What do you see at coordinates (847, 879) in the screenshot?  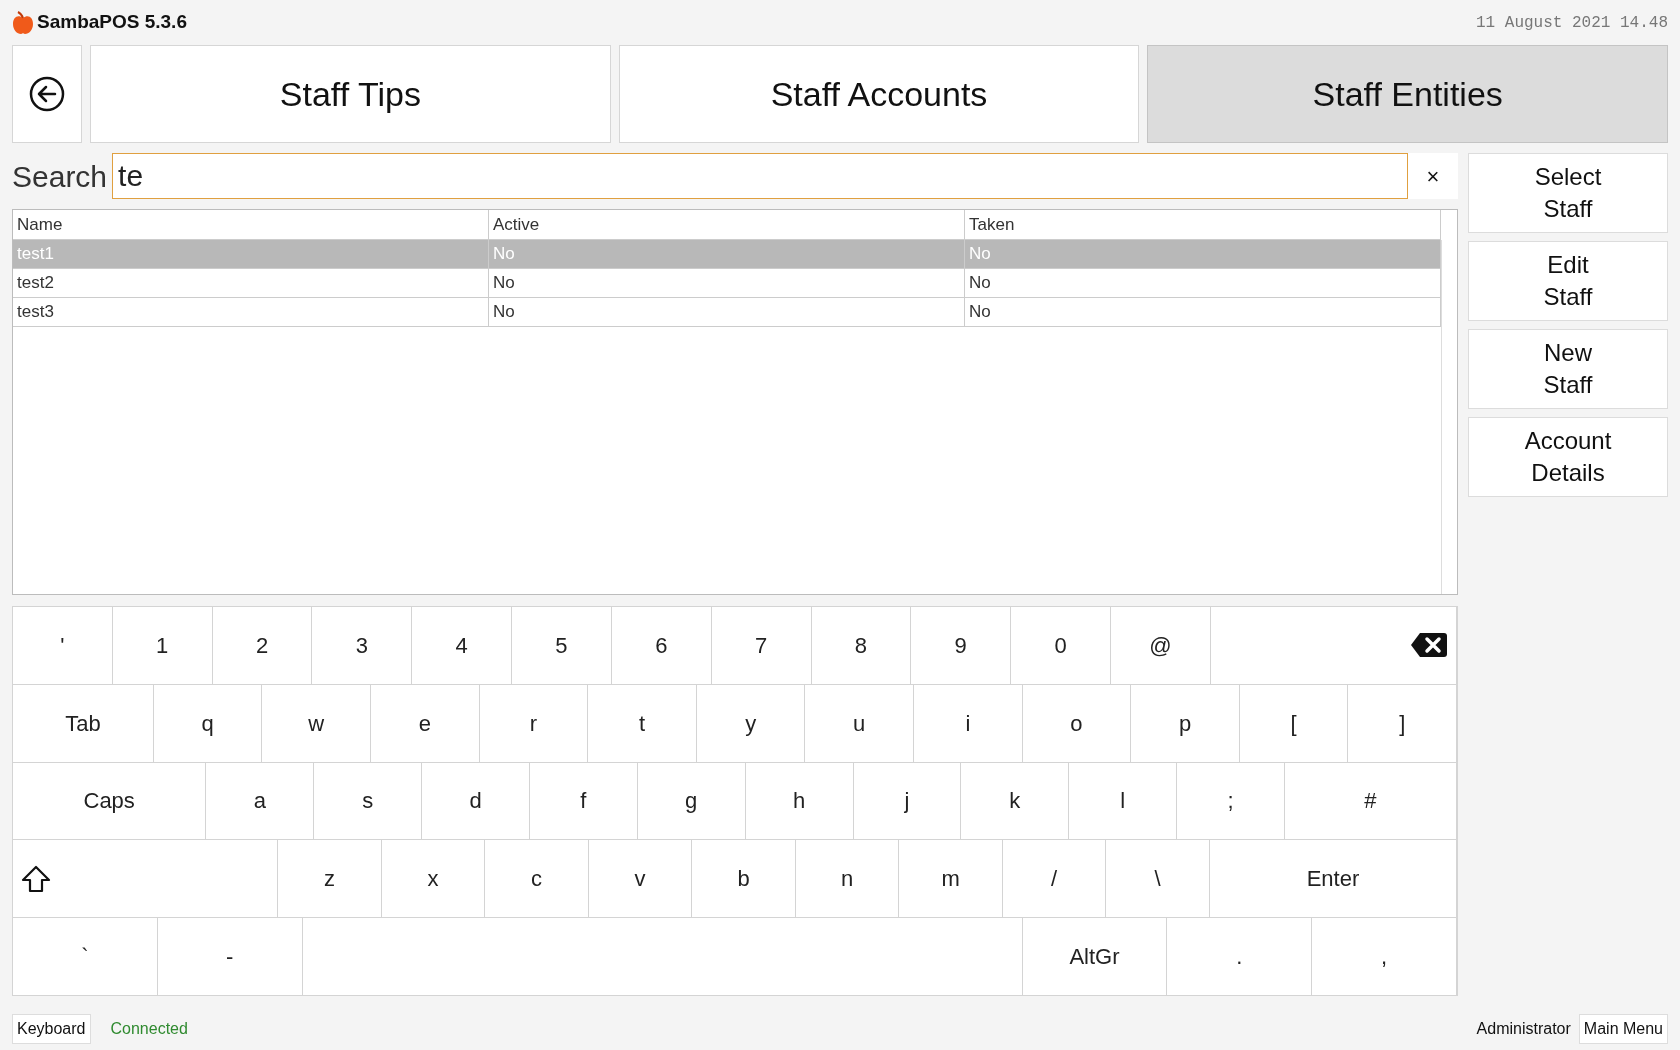 I see `key: n` at bounding box center [847, 879].